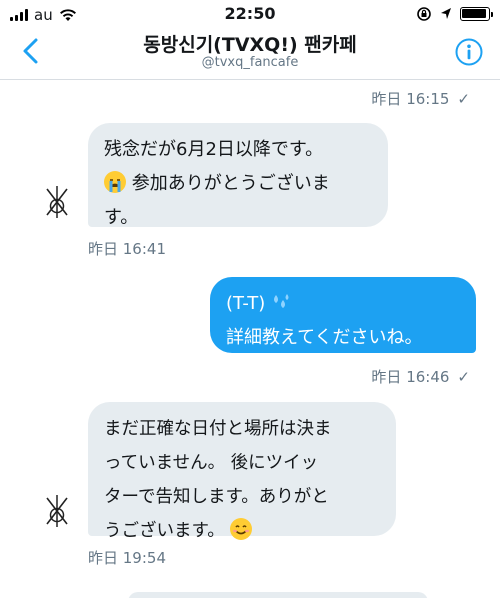 The width and height of the screenshot is (500, 598). I want to click on message-line-with-emoji: うございます。, so click(242, 531).